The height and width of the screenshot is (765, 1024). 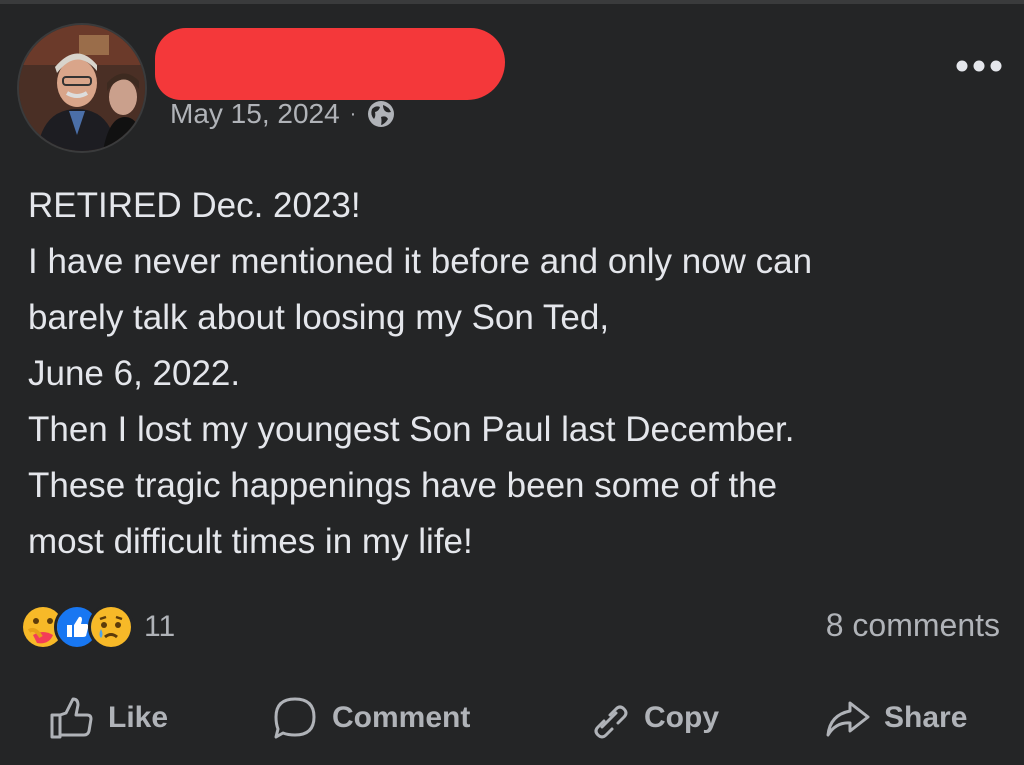 I want to click on post-date: May 15, 2024, so click(x=255, y=114).